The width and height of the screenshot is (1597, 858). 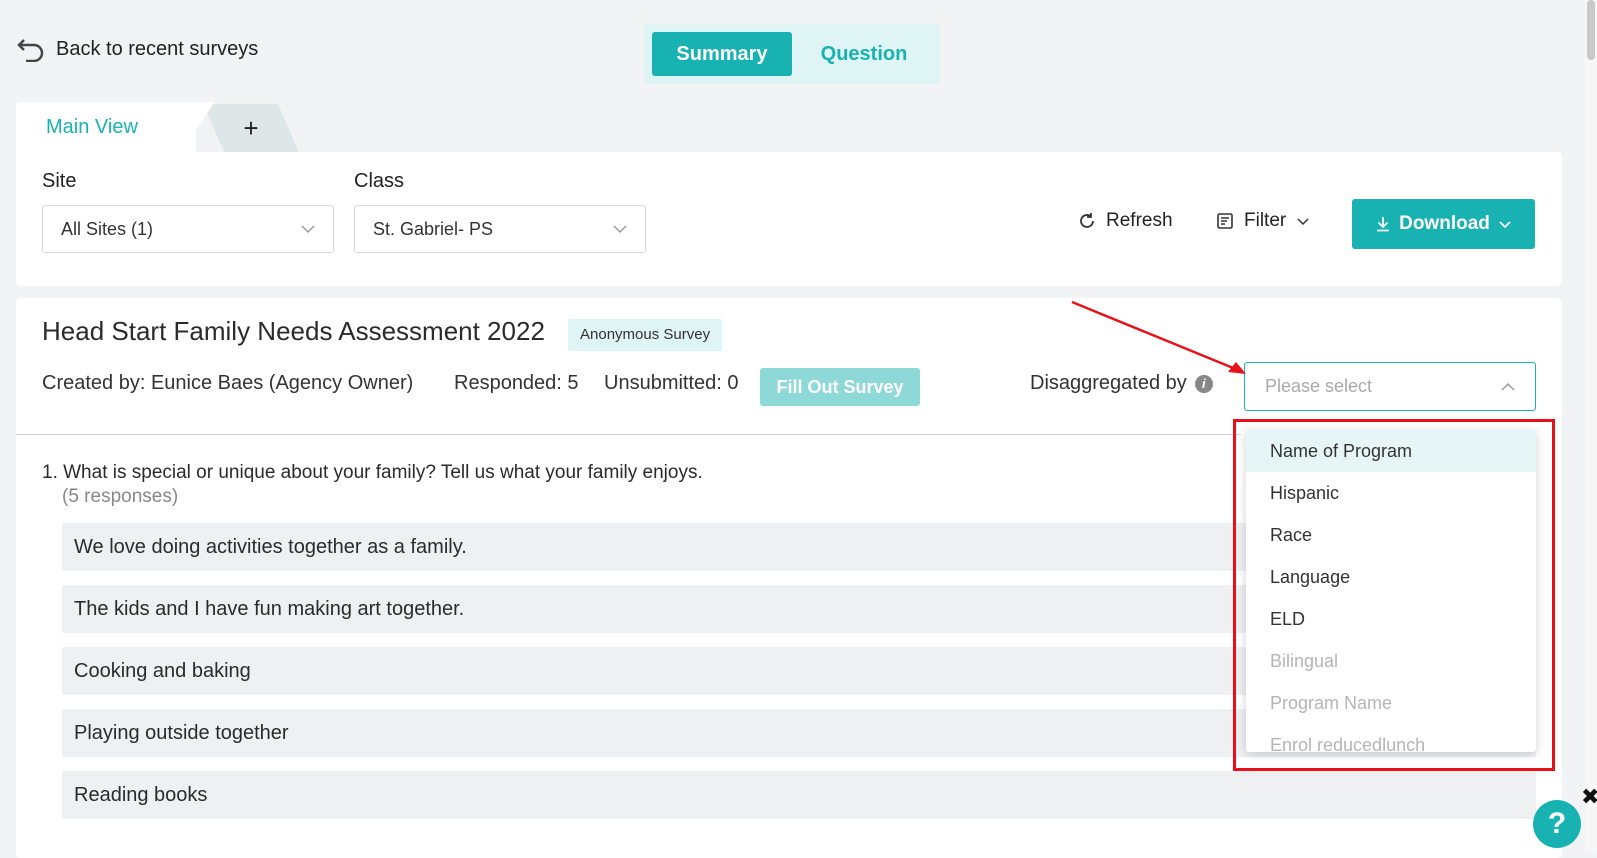 What do you see at coordinates (1390, 386) in the screenshot?
I see `disaggregated-select: Please select` at bounding box center [1390, 386].